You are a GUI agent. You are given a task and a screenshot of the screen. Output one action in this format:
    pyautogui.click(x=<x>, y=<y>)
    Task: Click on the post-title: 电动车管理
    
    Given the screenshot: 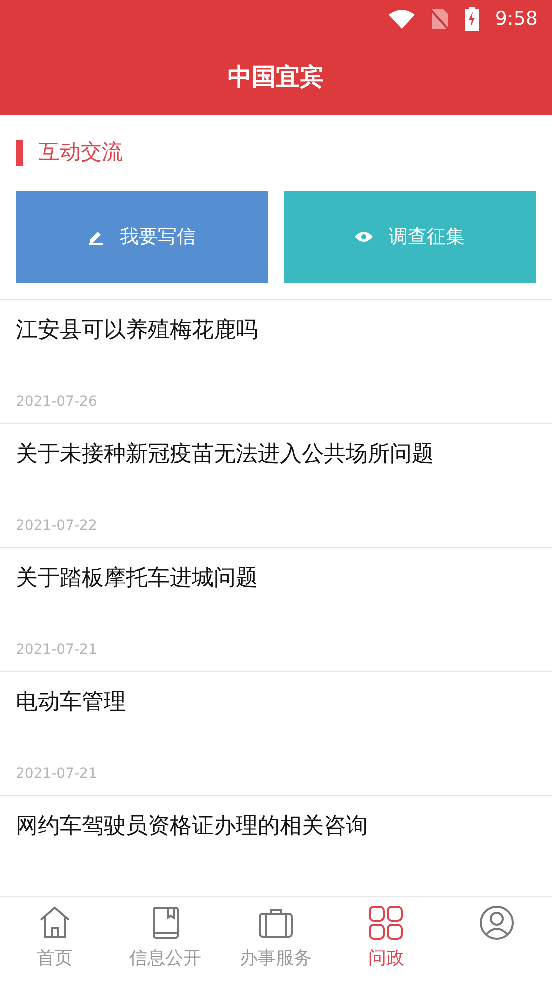 What is the action you would take?
    pyautogui.click(x=276, y=702)
    